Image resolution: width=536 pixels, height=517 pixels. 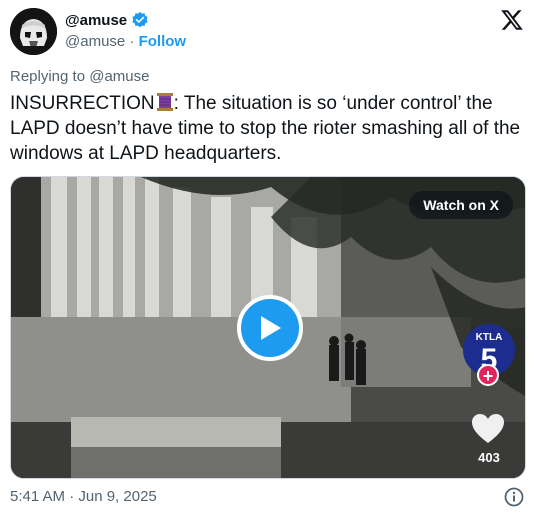 I want to click on x-logo-icon, so click(x=512, y=20).